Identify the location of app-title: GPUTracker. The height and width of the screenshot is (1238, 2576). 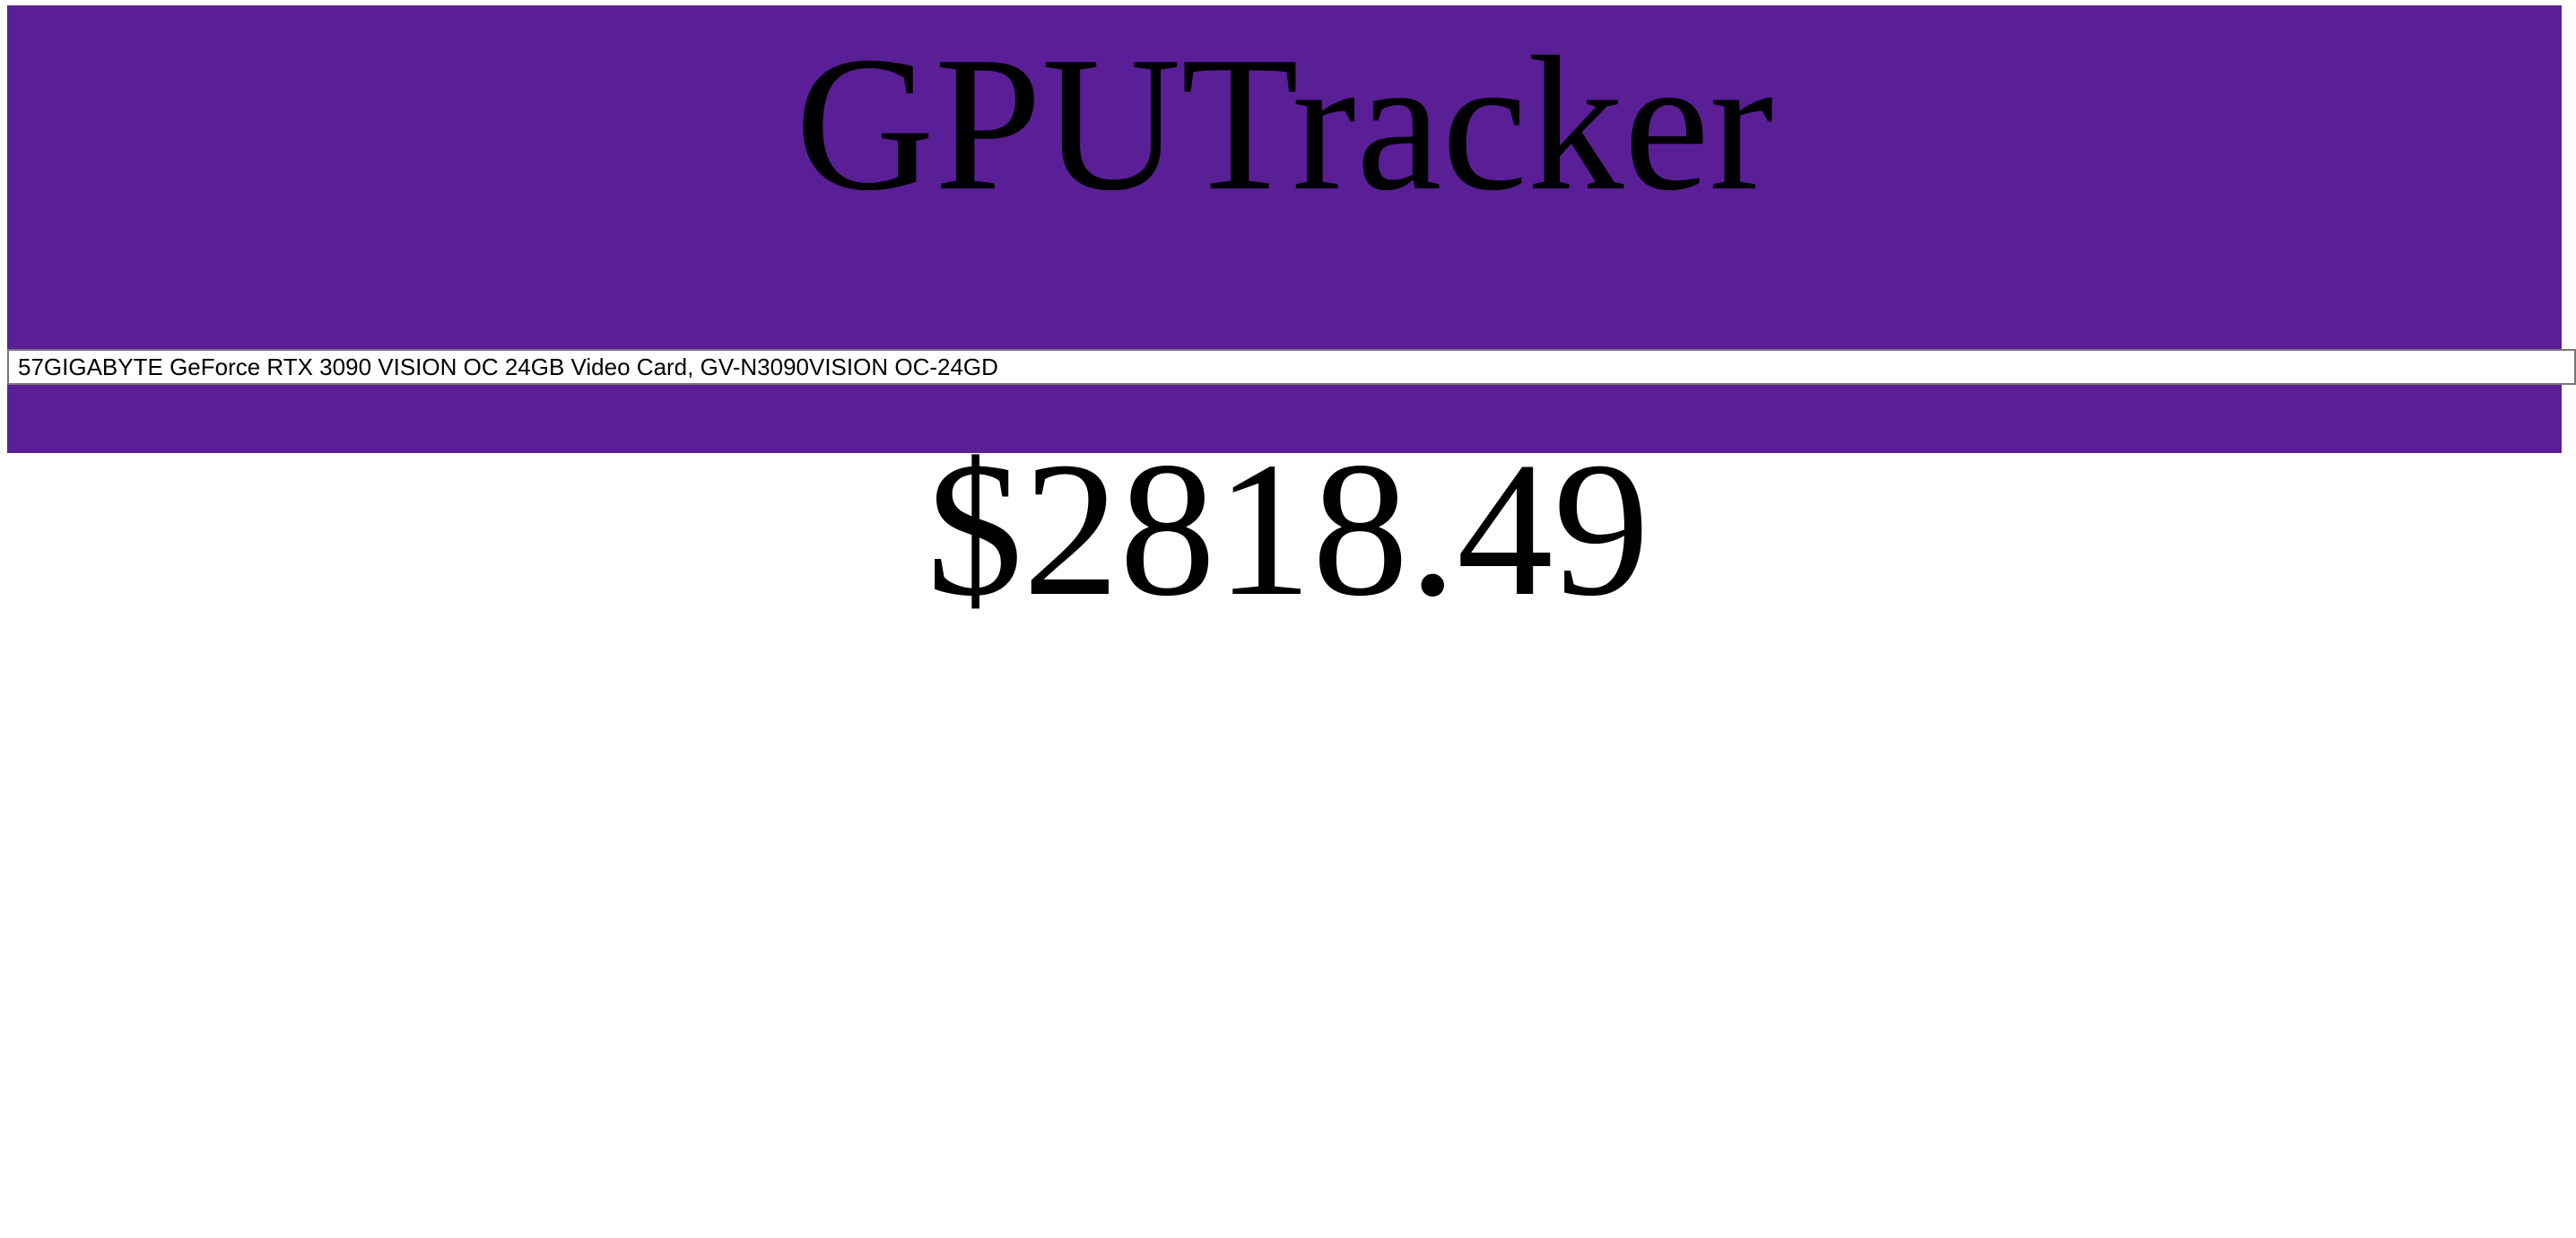
(1284, 123).